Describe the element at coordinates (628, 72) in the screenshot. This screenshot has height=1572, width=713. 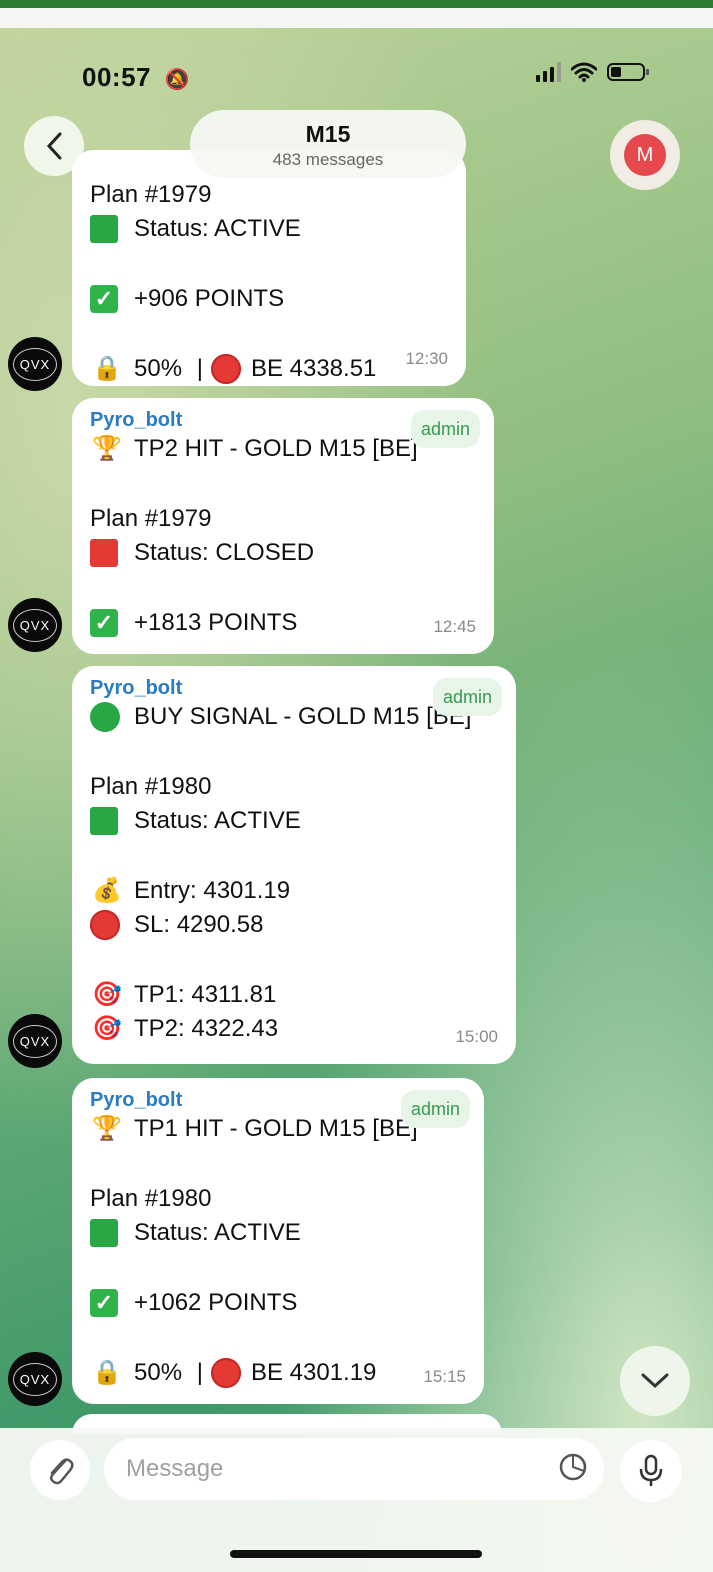
I see `battery-icon` at that location.